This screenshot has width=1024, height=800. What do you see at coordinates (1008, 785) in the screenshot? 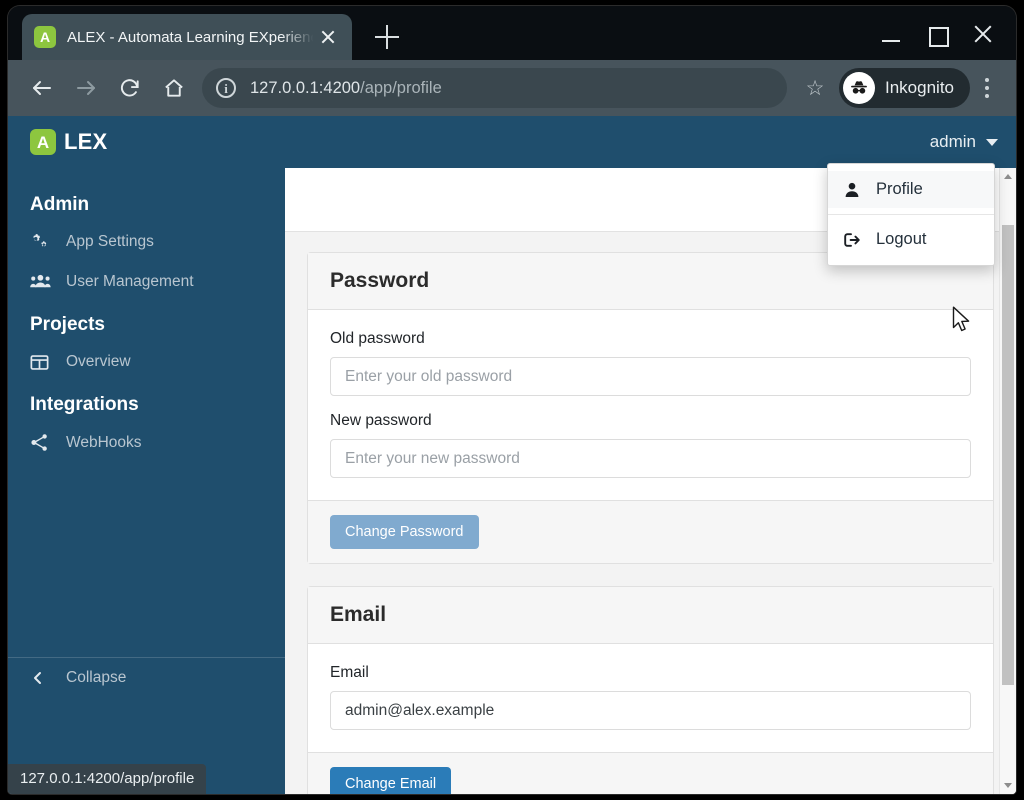
I see `scroll-down-arrow-icon` at bounding box center [1008, 785].